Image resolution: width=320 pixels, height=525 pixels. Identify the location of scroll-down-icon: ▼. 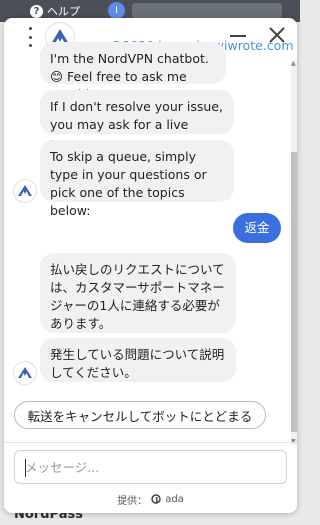
(294, 441).